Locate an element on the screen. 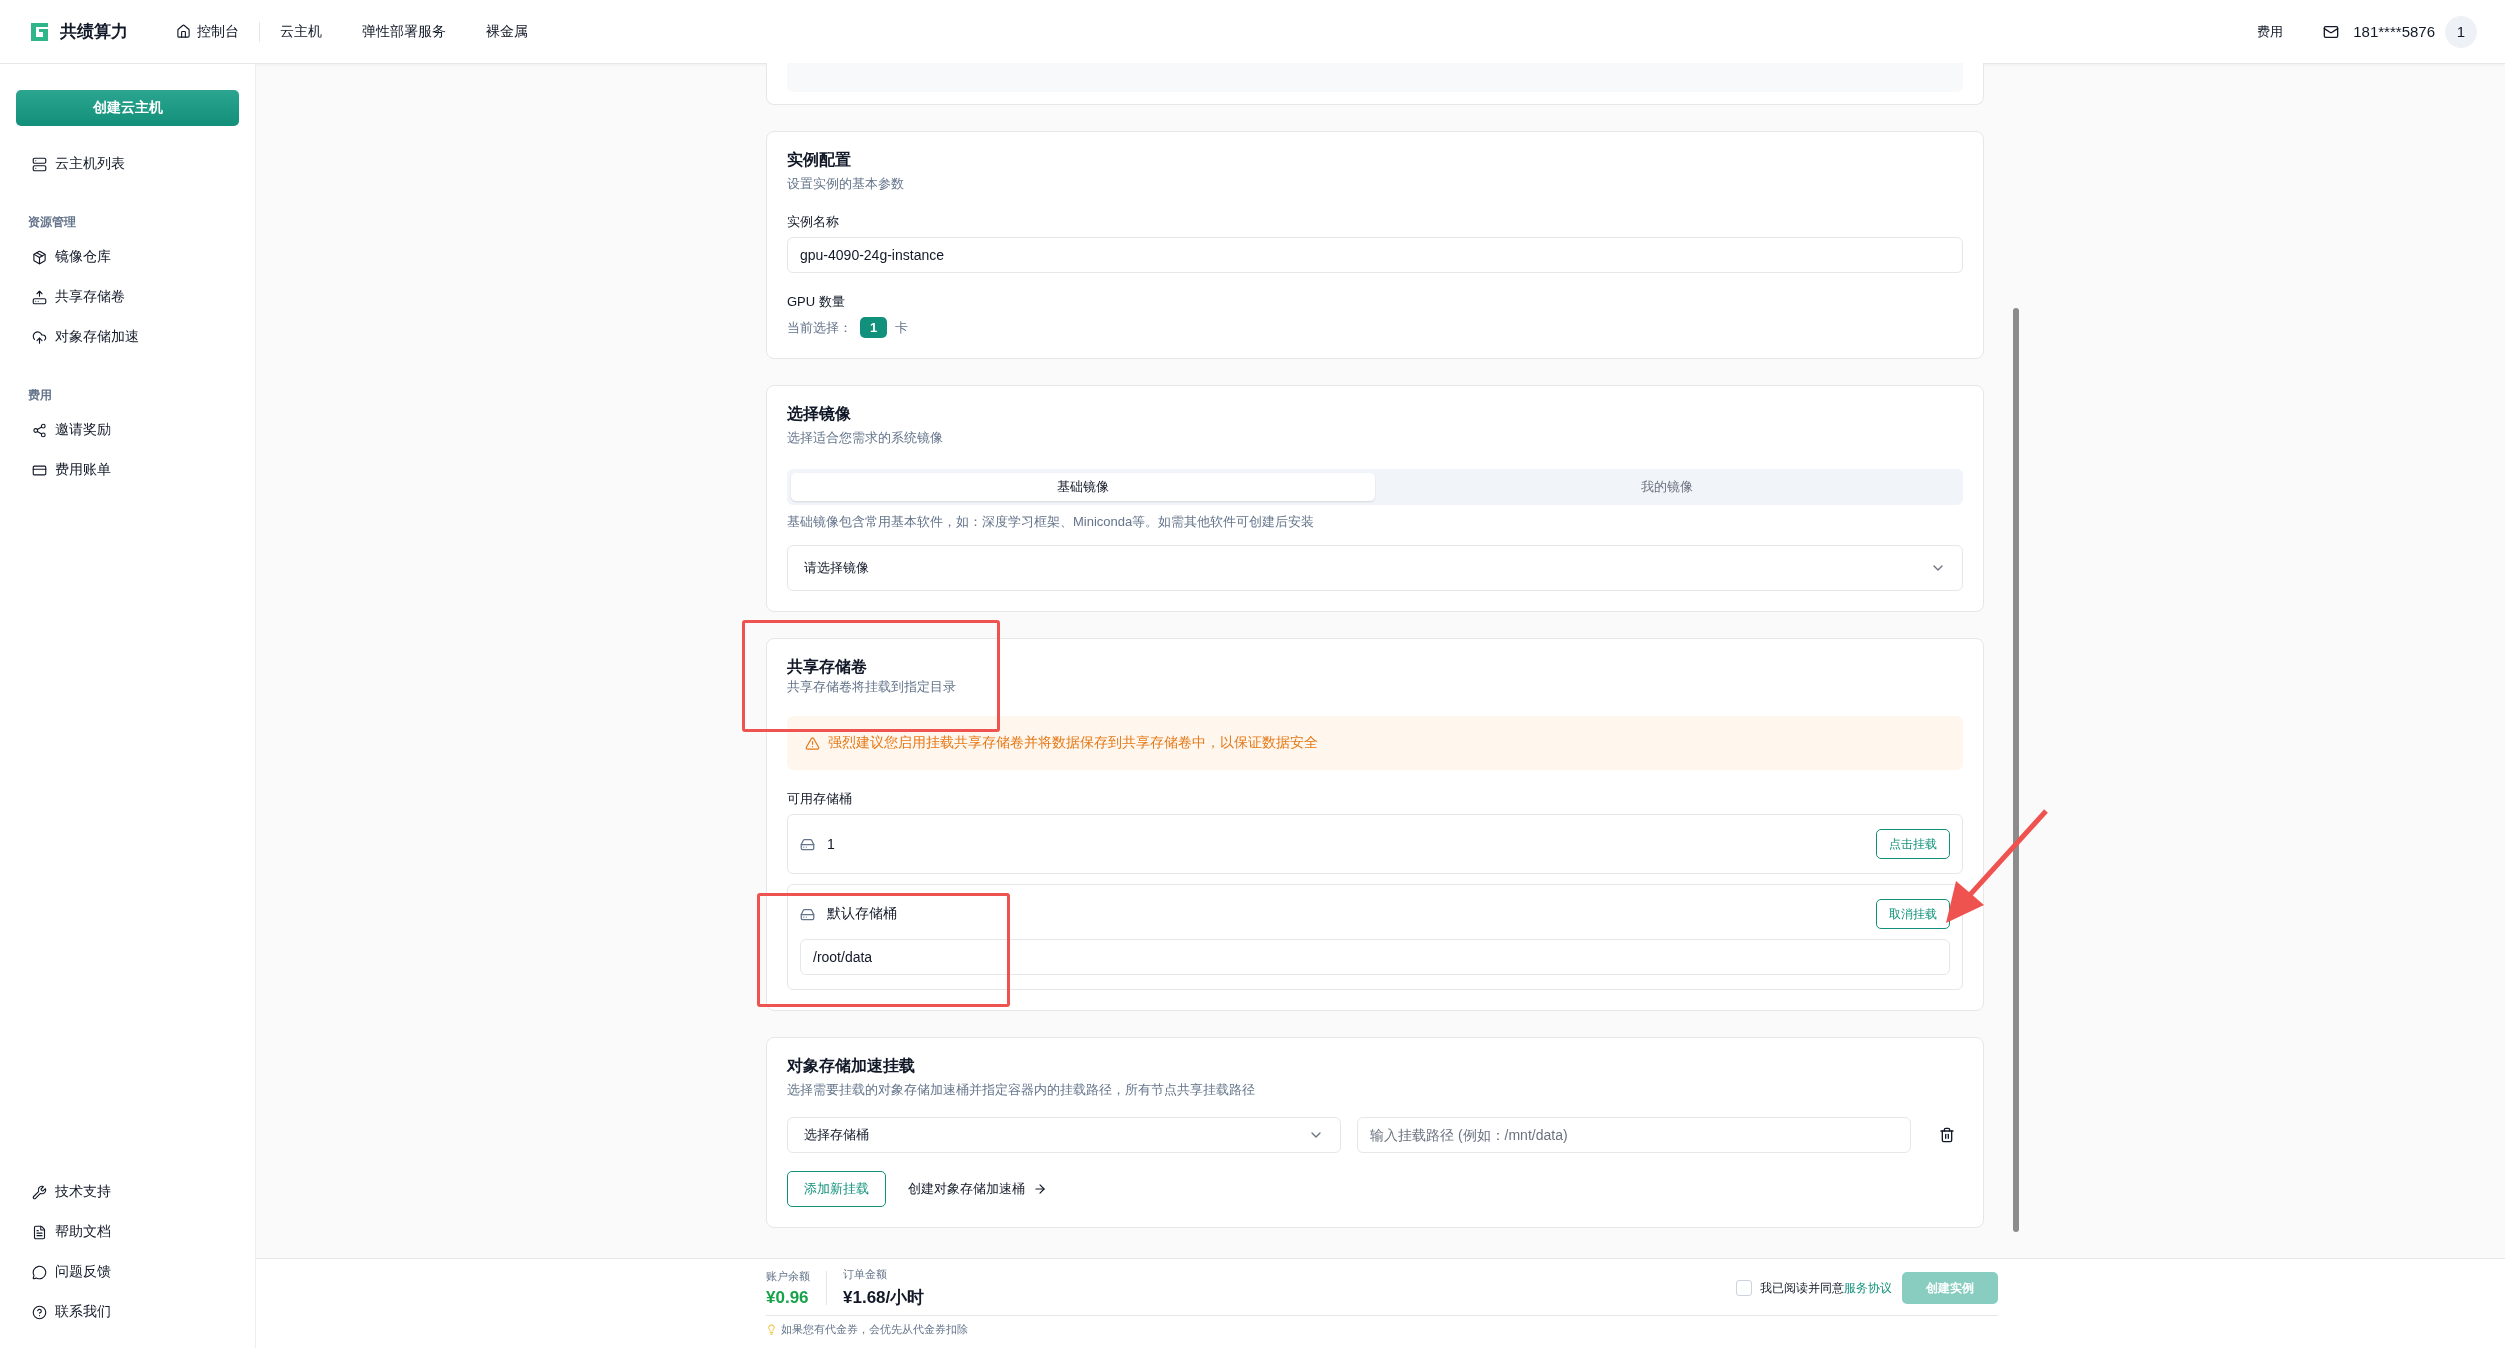 The image size is (2505, 1348). nav-link: 云主机 is located at coordinates (301, 31).